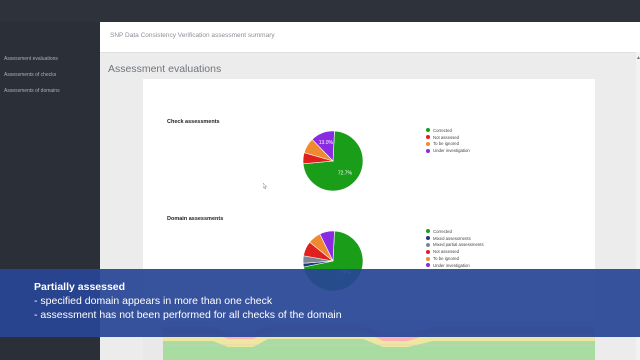  What do you see at coordinates (30, 75) in the screenshot?
I see `sidebar-item-assessments-of-checks: Assessments of checks` at bounding box center [30, 75].